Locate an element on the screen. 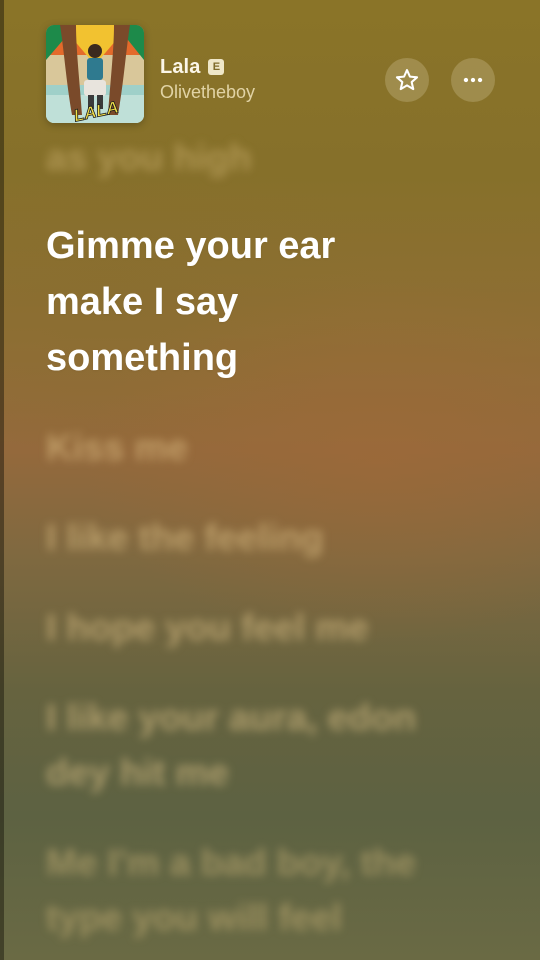  favorite-button is located at coordinates (407, 80).